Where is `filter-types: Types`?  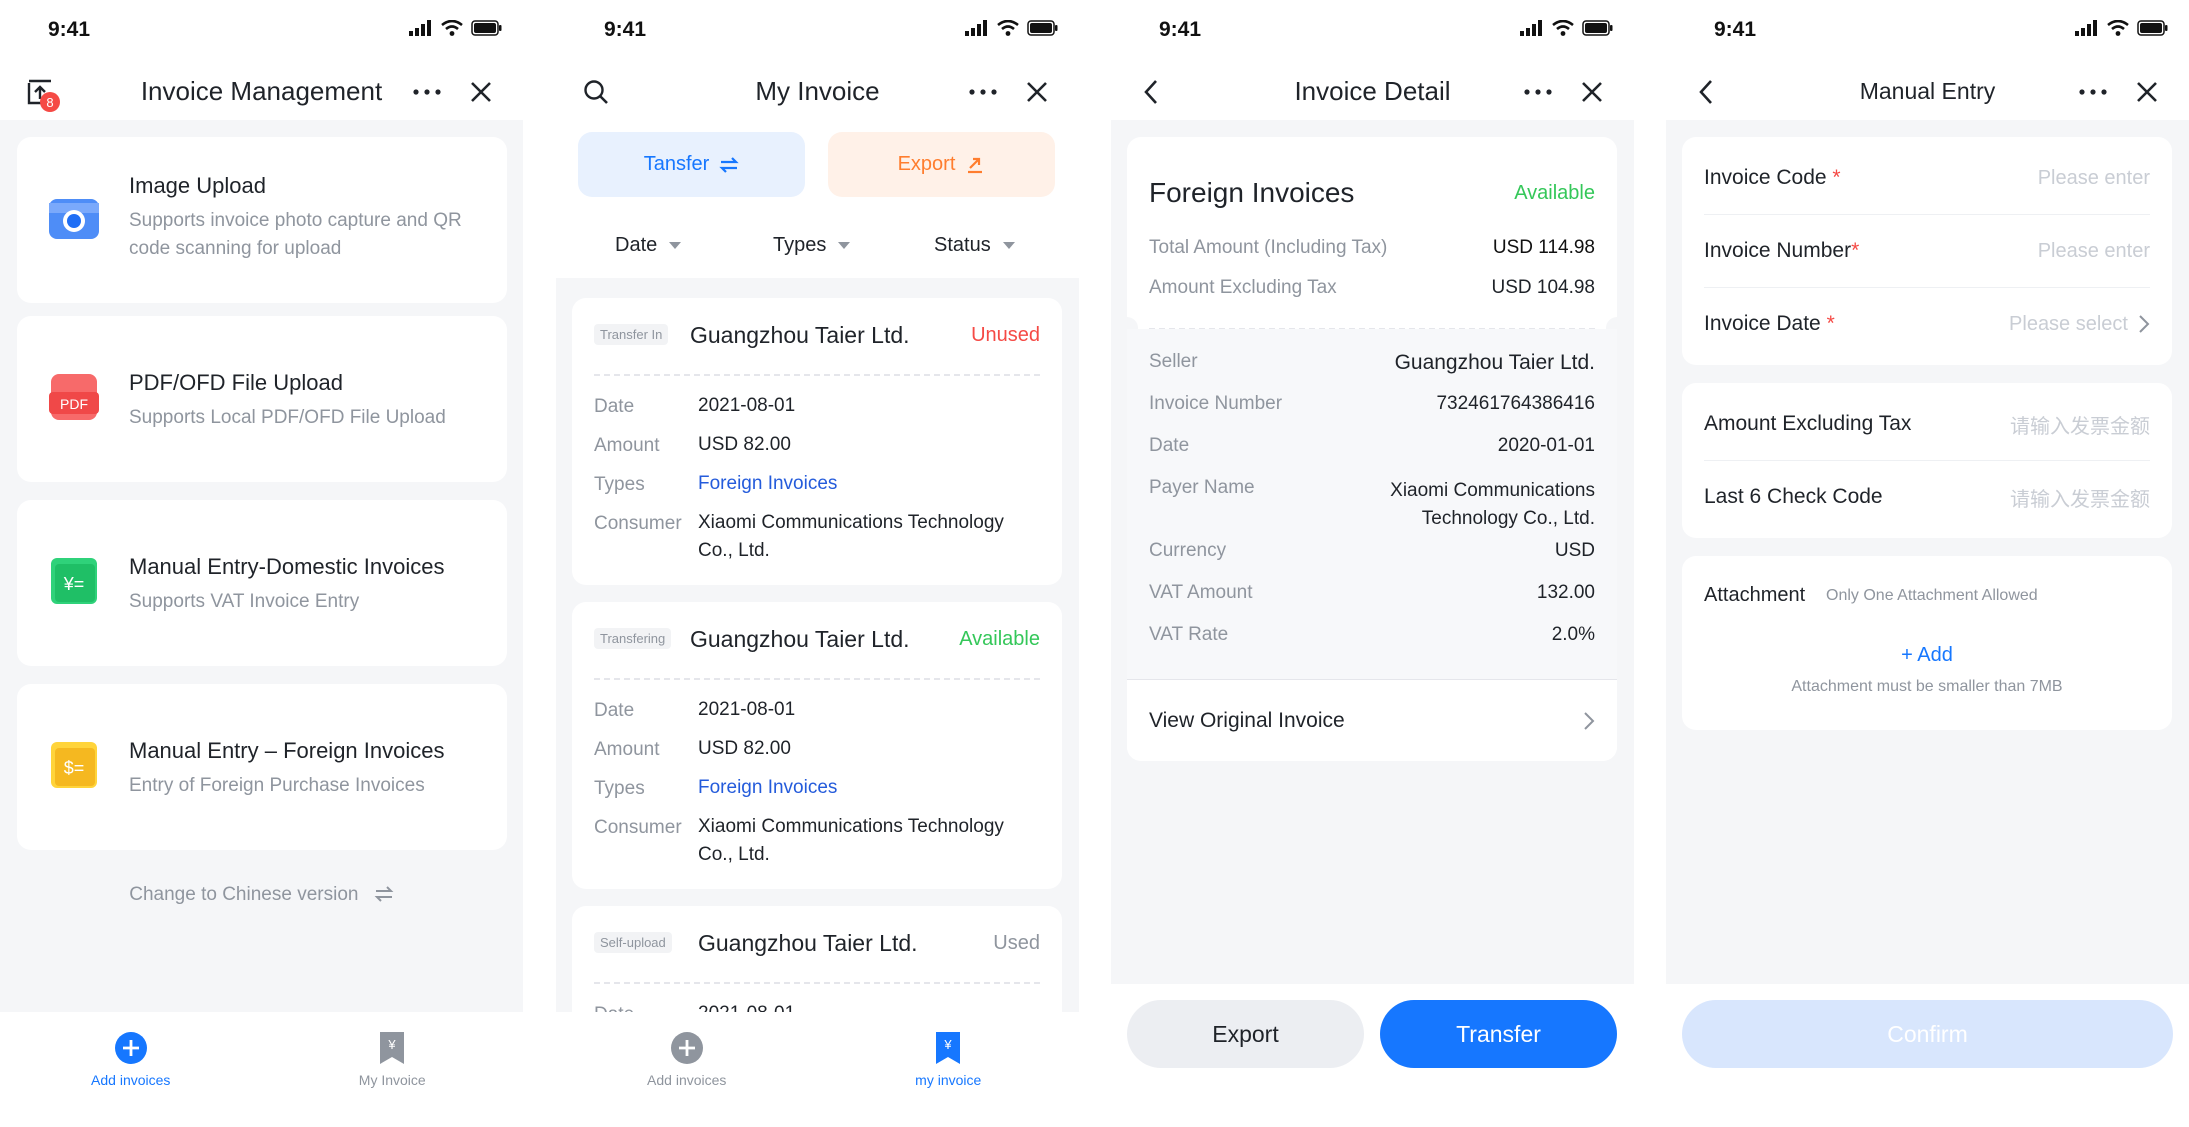 filter-types: Types is located at coordinates (812, 245).